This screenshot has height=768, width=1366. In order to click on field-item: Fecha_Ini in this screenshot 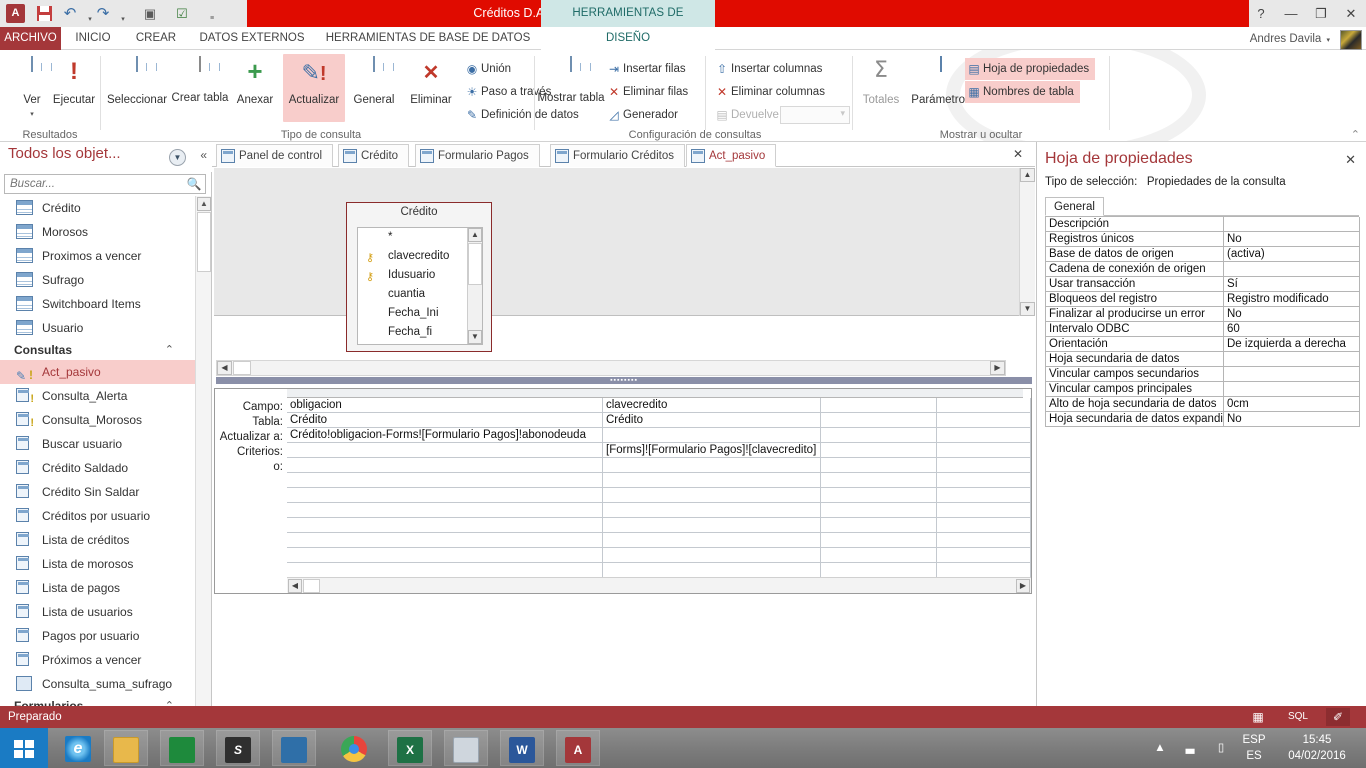, I will do `click(420, 313)`.